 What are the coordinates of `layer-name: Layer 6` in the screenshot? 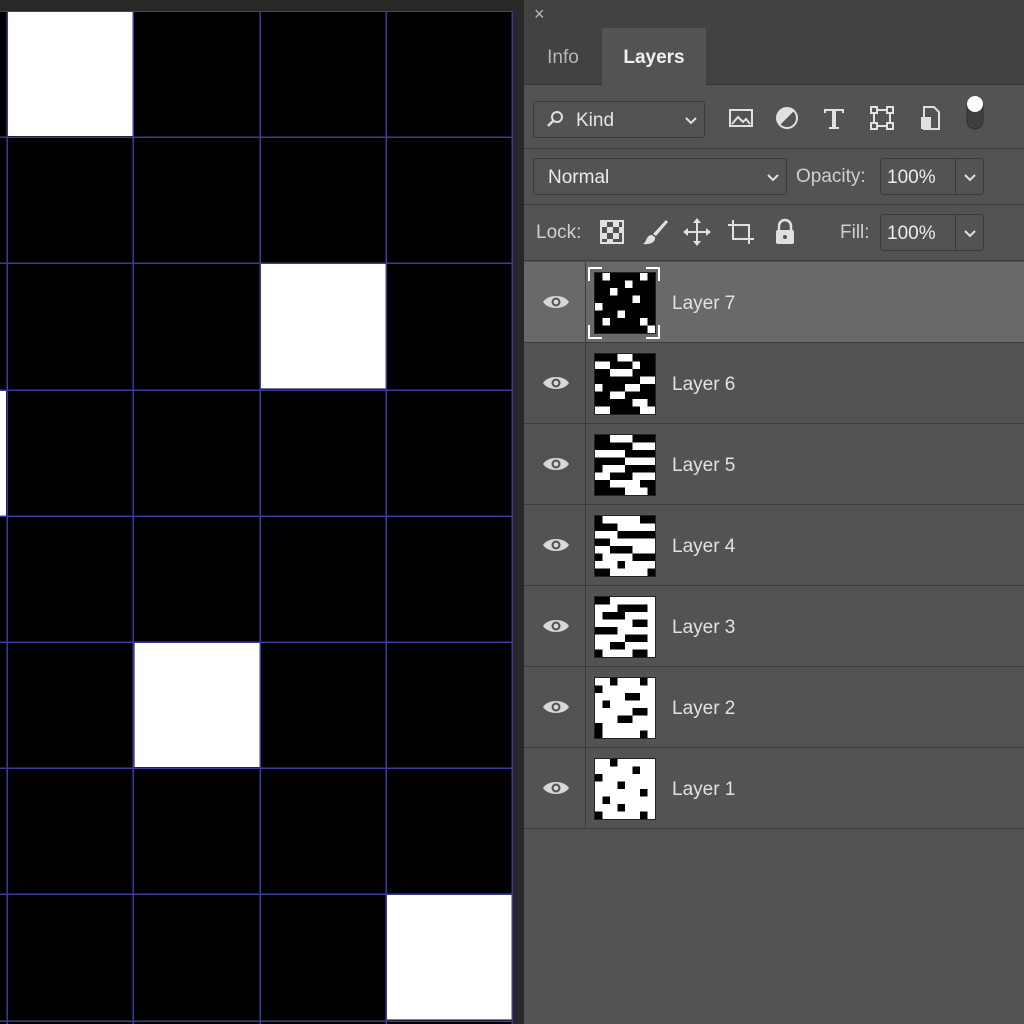 It's located at (703, 385).